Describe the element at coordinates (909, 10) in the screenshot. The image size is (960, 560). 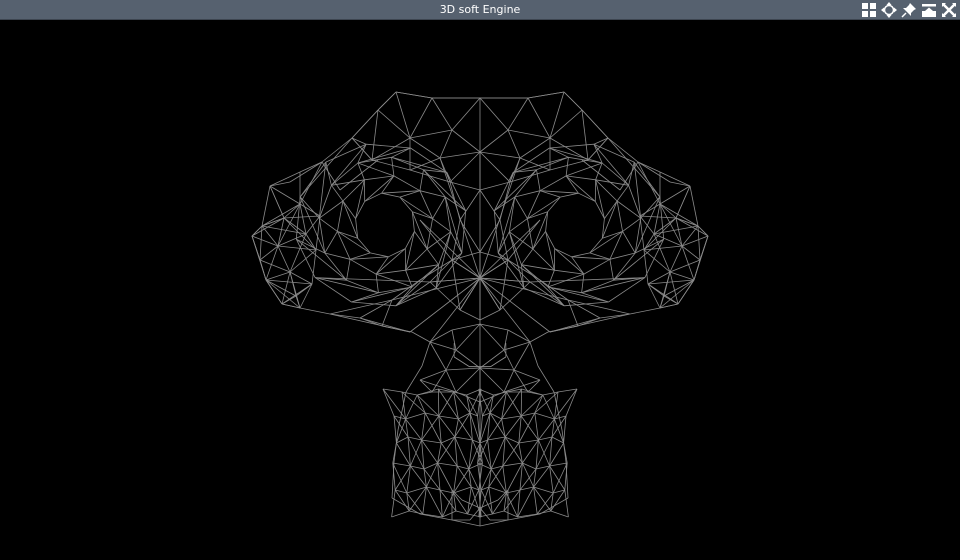
I see `pin-icon` at that location.